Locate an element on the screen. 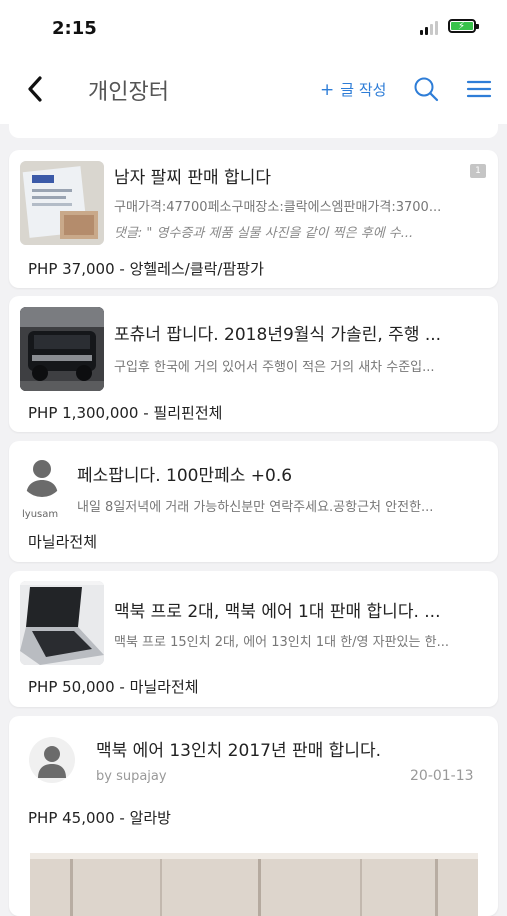 The width and height of the screenshot is (507, 916). status-time: 2:15 is located at coordinates (74, 28).